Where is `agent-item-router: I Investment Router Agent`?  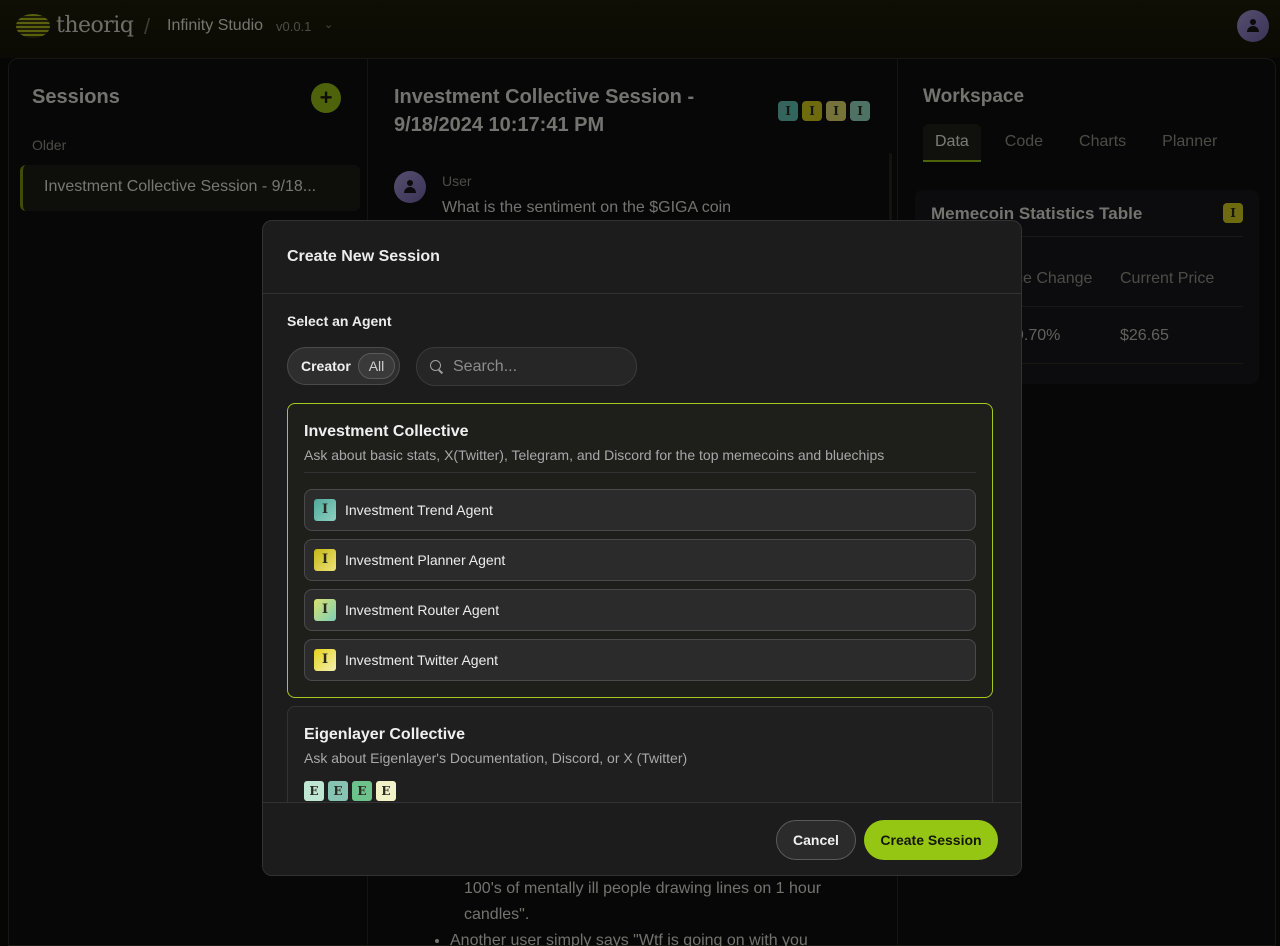 agent-item-router: I Investment Router Agent is located at coordinates (640, 610).